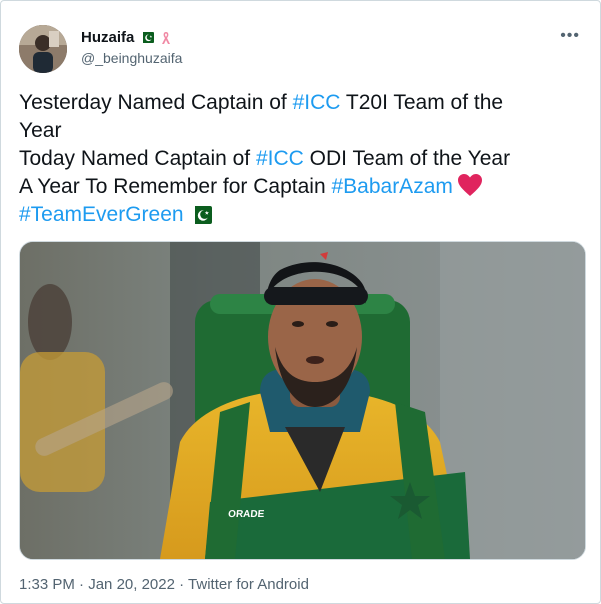 The height and width of the screenshot is (604, 601). What do you see at coordinates (175, 186) in the screenshot?
I see `text-segment: A Year To Remember for Captain` at bounding box center [175, 186].